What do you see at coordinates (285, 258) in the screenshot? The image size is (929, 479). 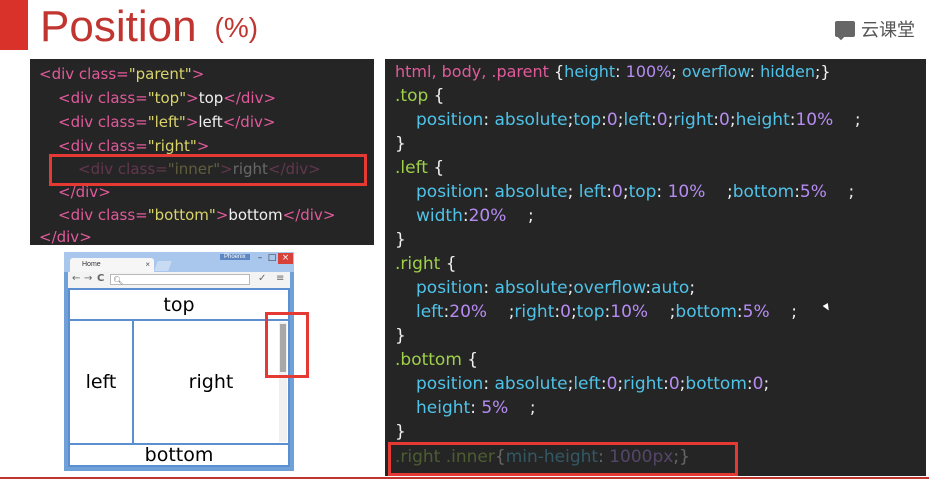 I see `close-window-icon: ×` at bounding box center [285, 258].